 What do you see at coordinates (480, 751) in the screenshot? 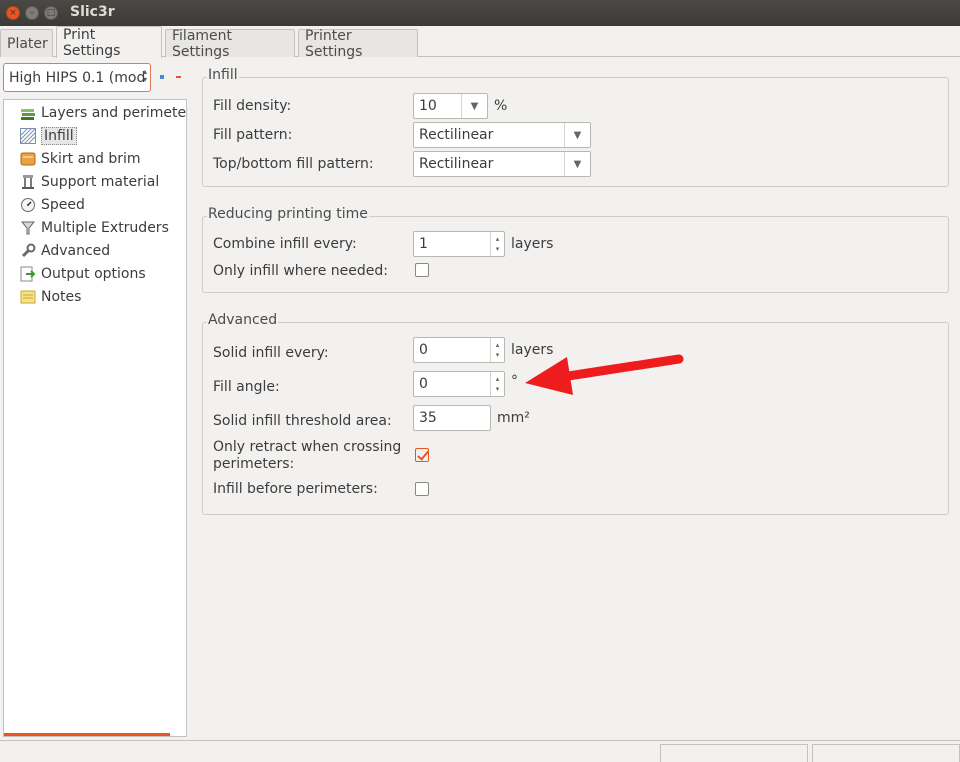
I see `status-bar` at bounding box center [480, 751].